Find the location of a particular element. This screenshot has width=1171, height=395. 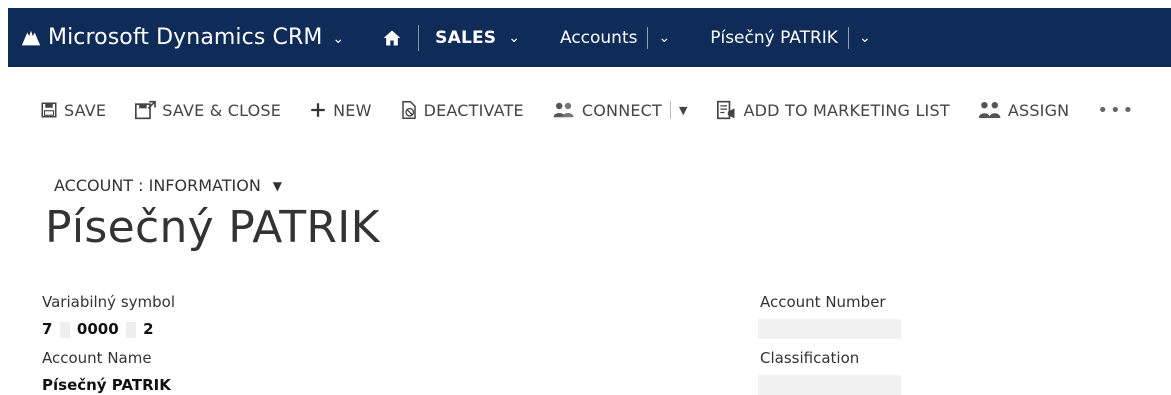

nav-entity-accounts: Accounts ⌄ is located at coordinates (614, 37).